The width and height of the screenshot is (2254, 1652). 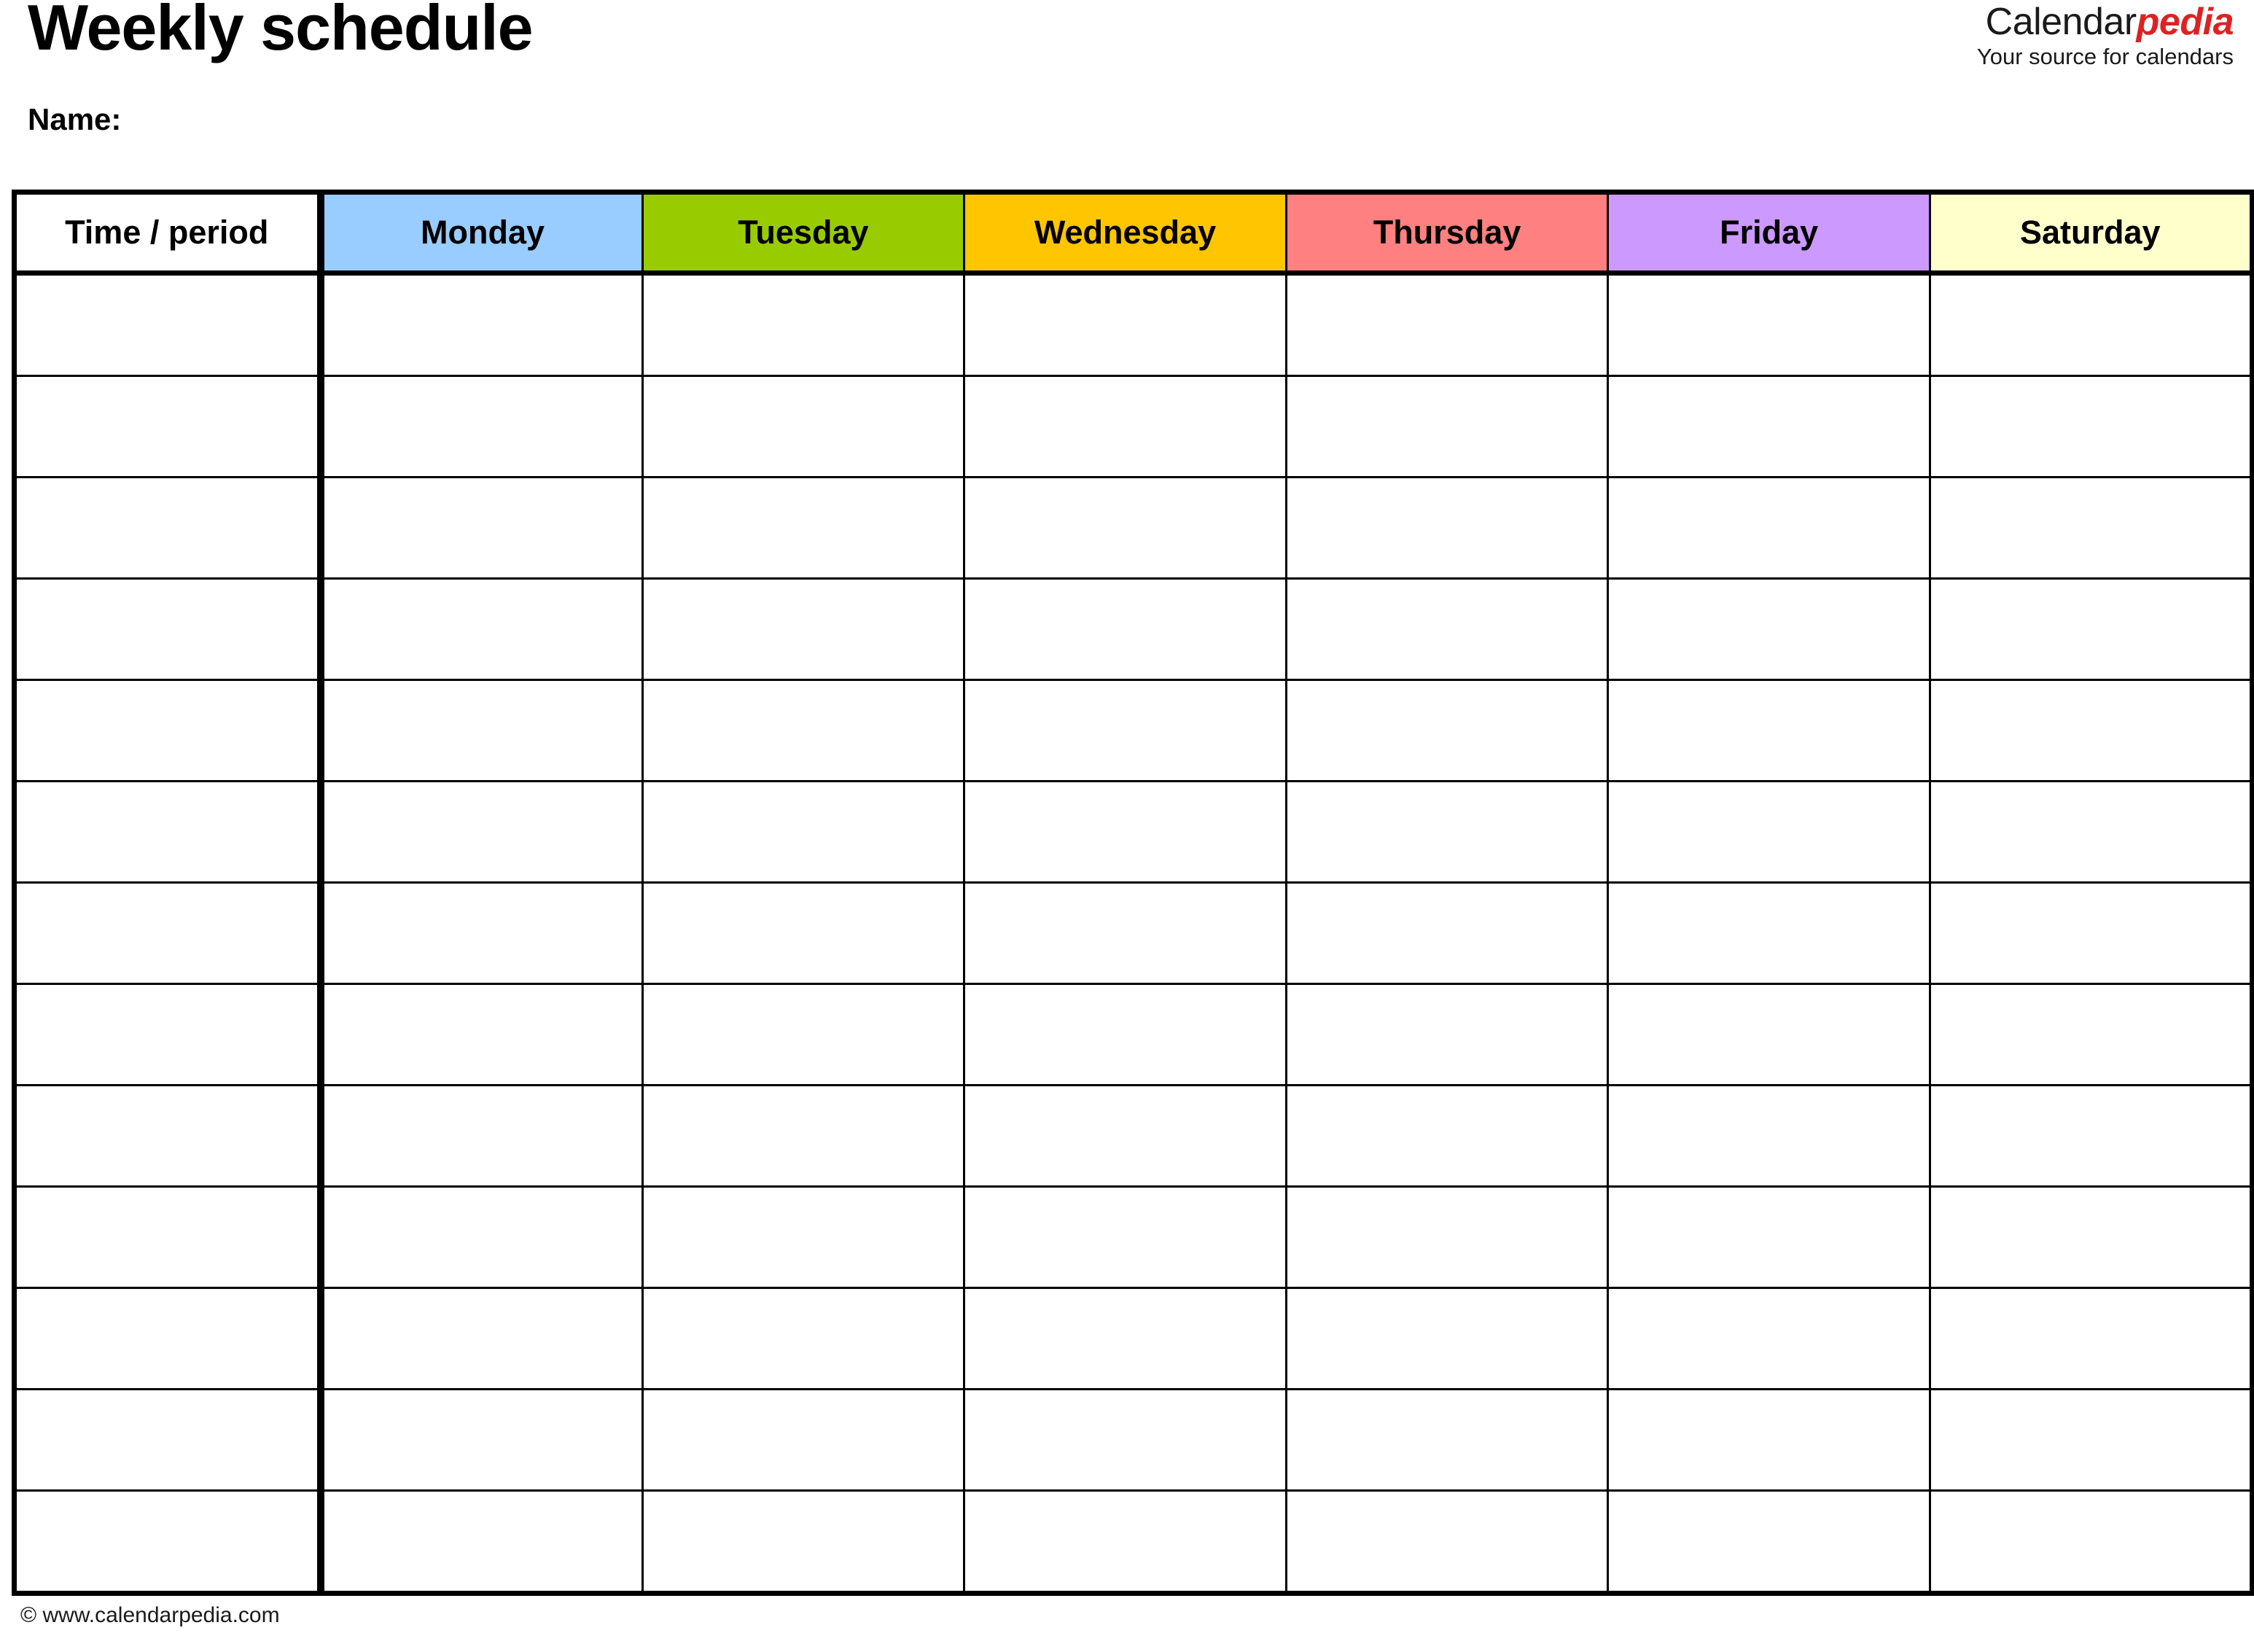 What do you see at coordinates (2090, 234) in the screenshot?
I see `column-header-saturday: Saturday` at bounding box center [2090, 234].